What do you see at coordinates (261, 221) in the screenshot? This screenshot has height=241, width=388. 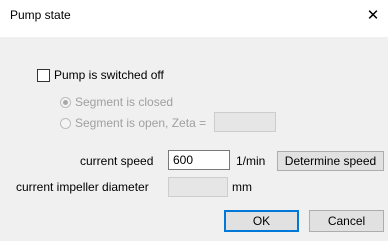 I see `ok-button: OK` at bounding box center [261, 221].